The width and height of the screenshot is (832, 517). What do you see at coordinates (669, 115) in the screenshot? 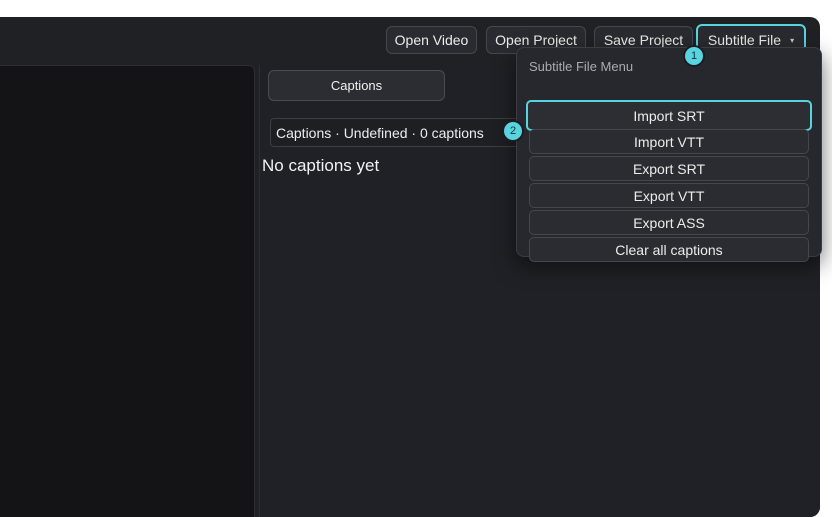
I see `import-srt-item: Import SRT` at bounding box center [669, 115].